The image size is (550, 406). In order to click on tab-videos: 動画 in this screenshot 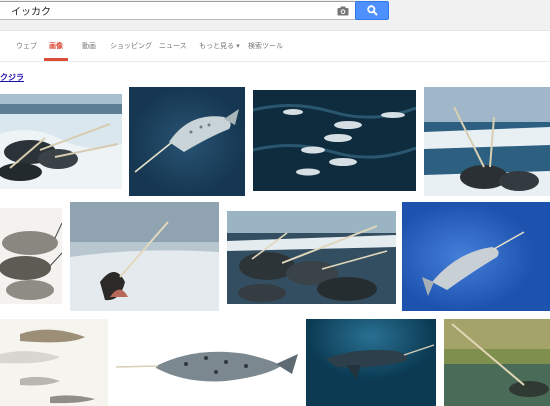, I will do `click(89, 46)`.